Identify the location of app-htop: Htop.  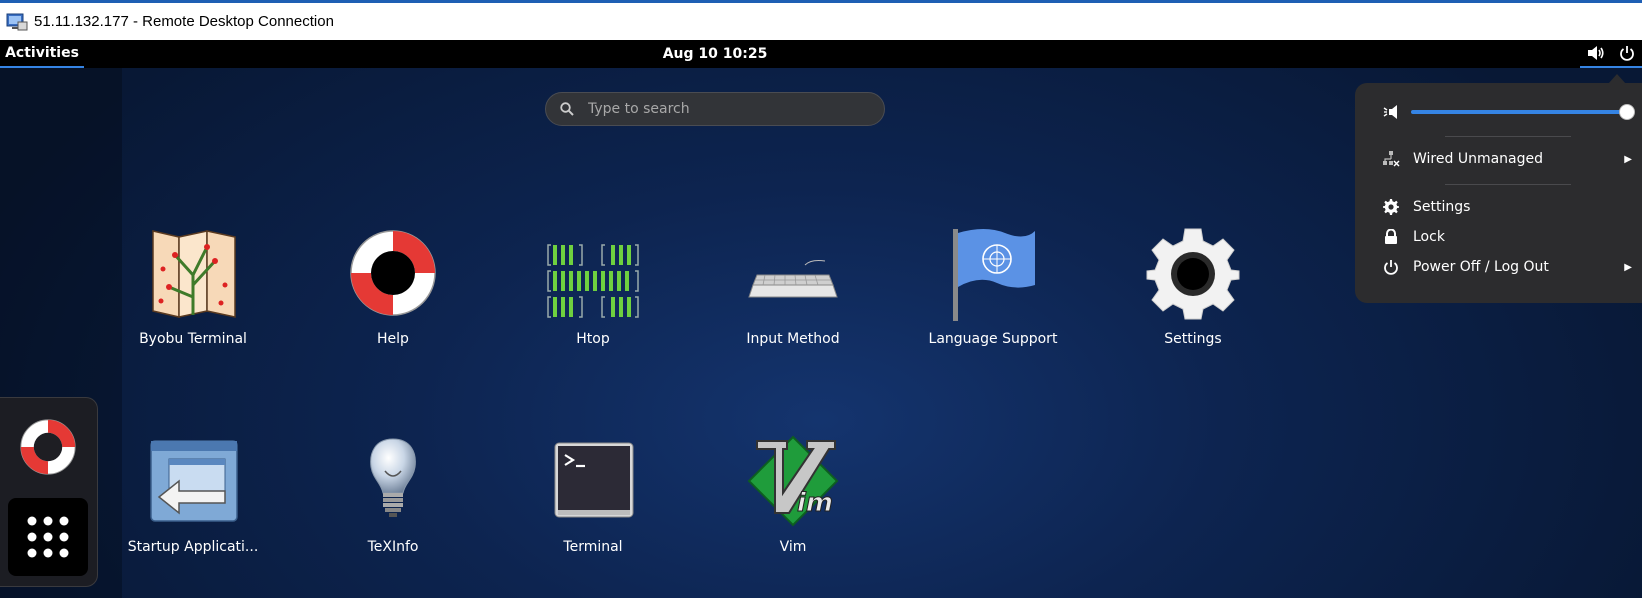
(593, 300).